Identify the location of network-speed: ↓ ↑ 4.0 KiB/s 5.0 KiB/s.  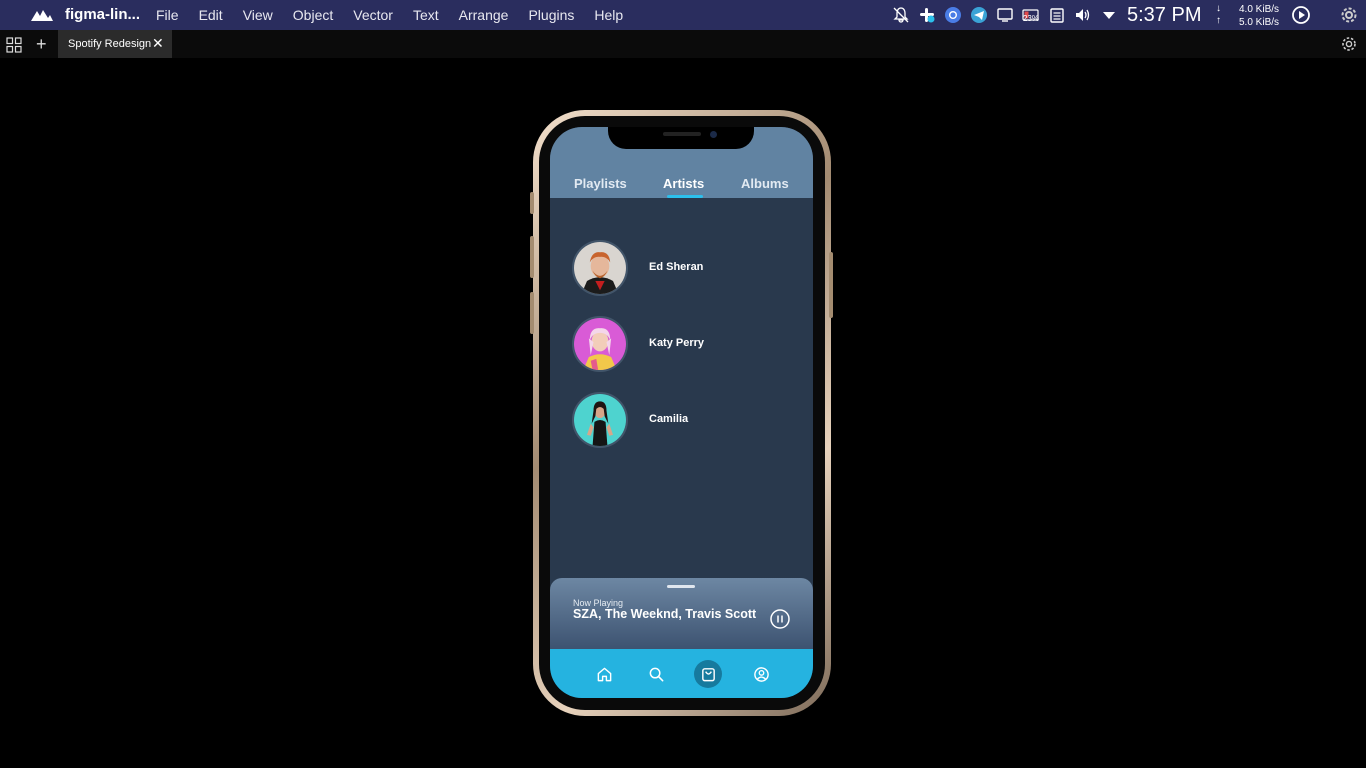
(1248, 15).